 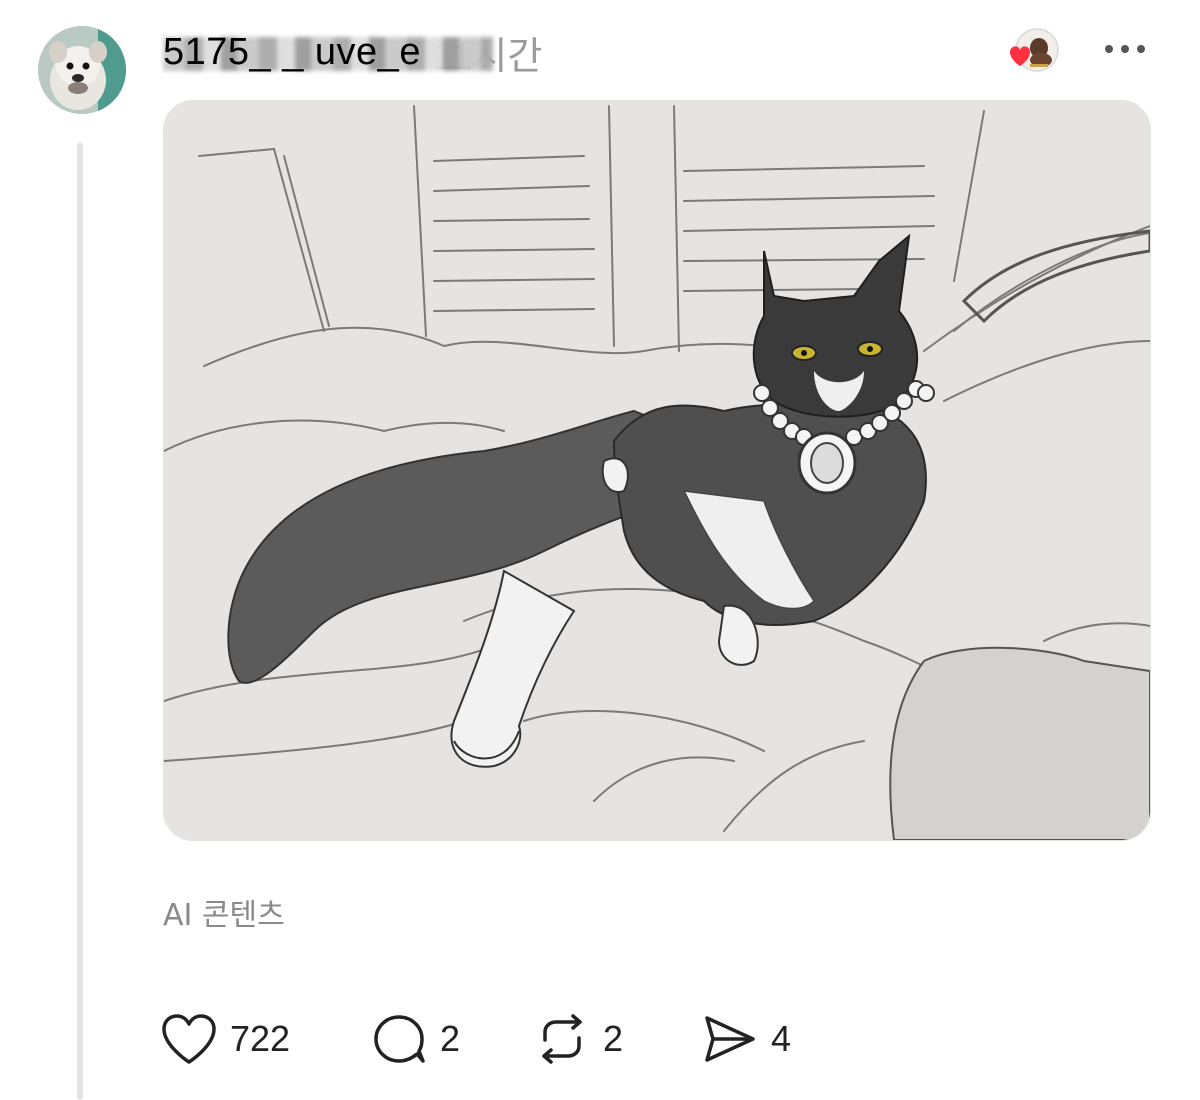 What do you see at coordinates (260, 1038) in the screenshot?
I see `like-count: 722` at bounding box center [260, 1038].